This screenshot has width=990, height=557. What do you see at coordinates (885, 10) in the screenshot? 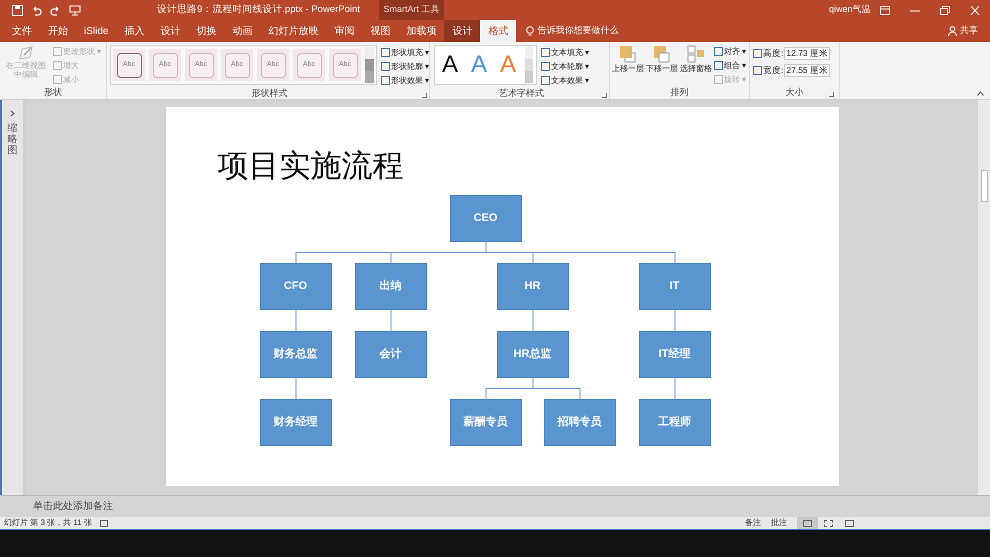
I see `ribbon-display-icon` at bounding box center [885, 10].